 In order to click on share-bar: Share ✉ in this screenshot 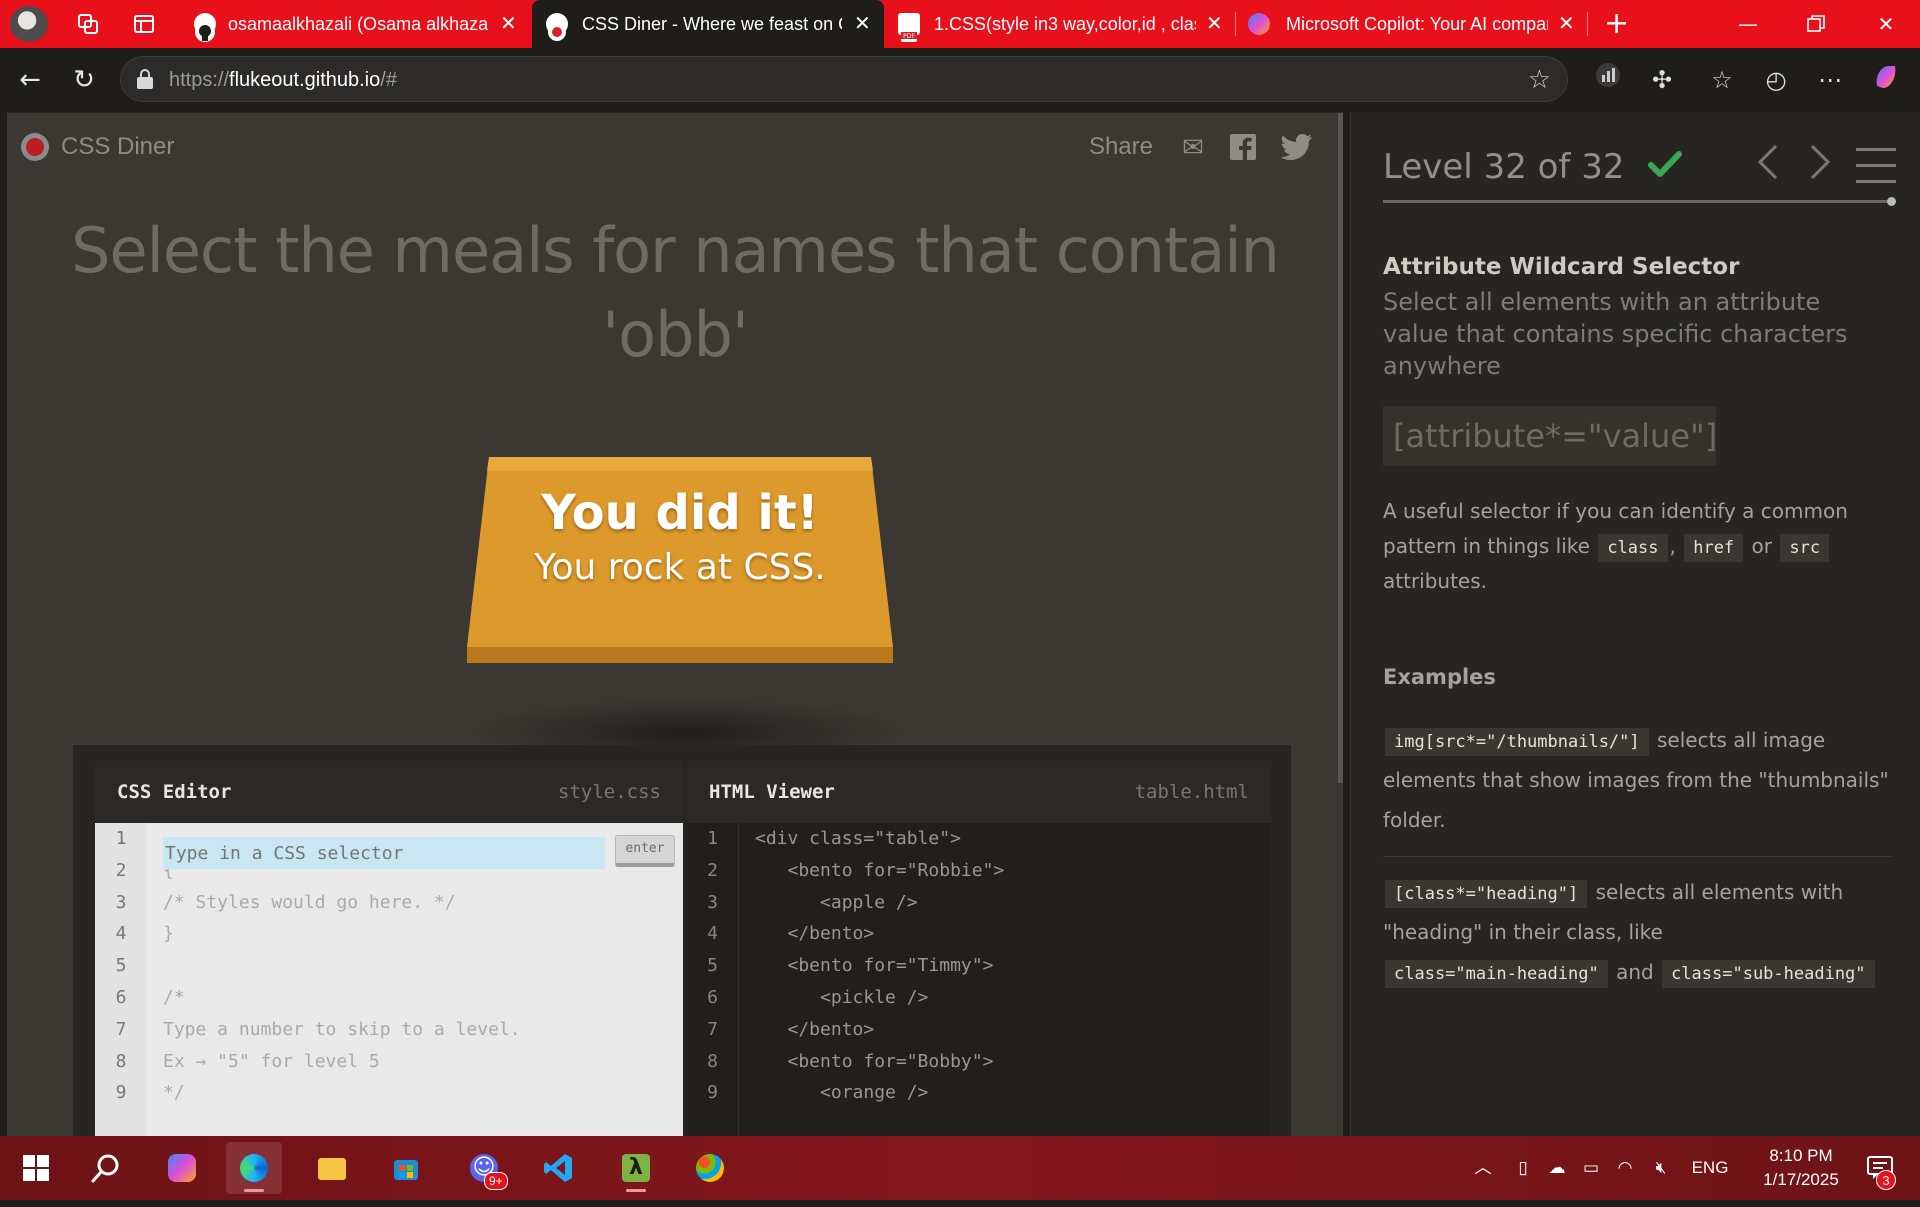, I will do `click(1204, 147)`.